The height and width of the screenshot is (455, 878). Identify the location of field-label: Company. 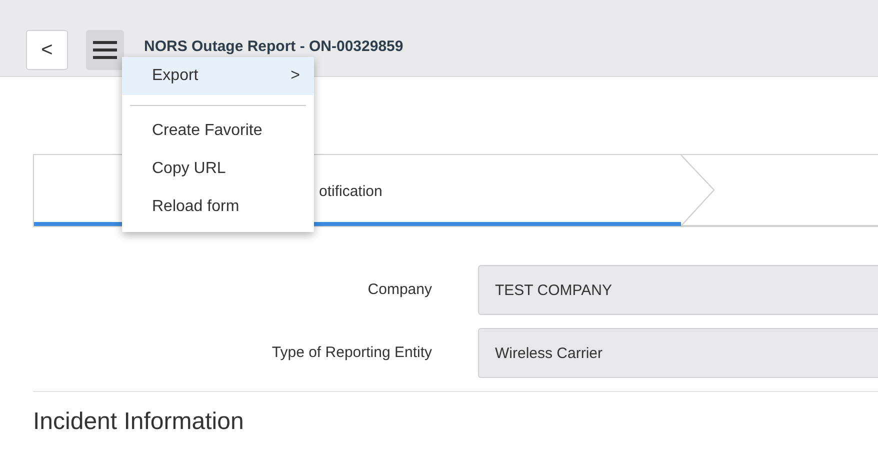
(399, 290).